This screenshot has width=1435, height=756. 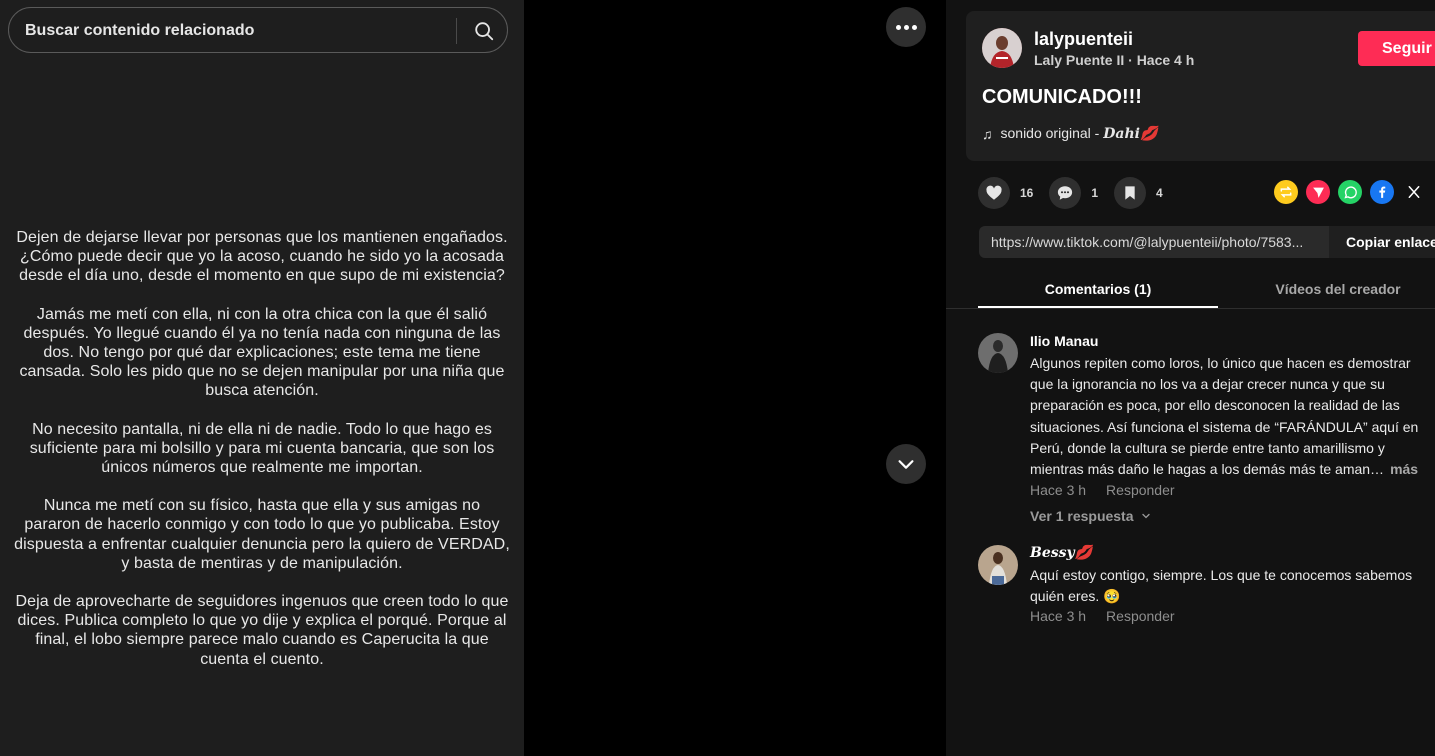 What do you see at coordinates (1098, 289) in the screenshot?
I see `tab-comments: Comentarios (1)` at bounding box center [1098, 289].